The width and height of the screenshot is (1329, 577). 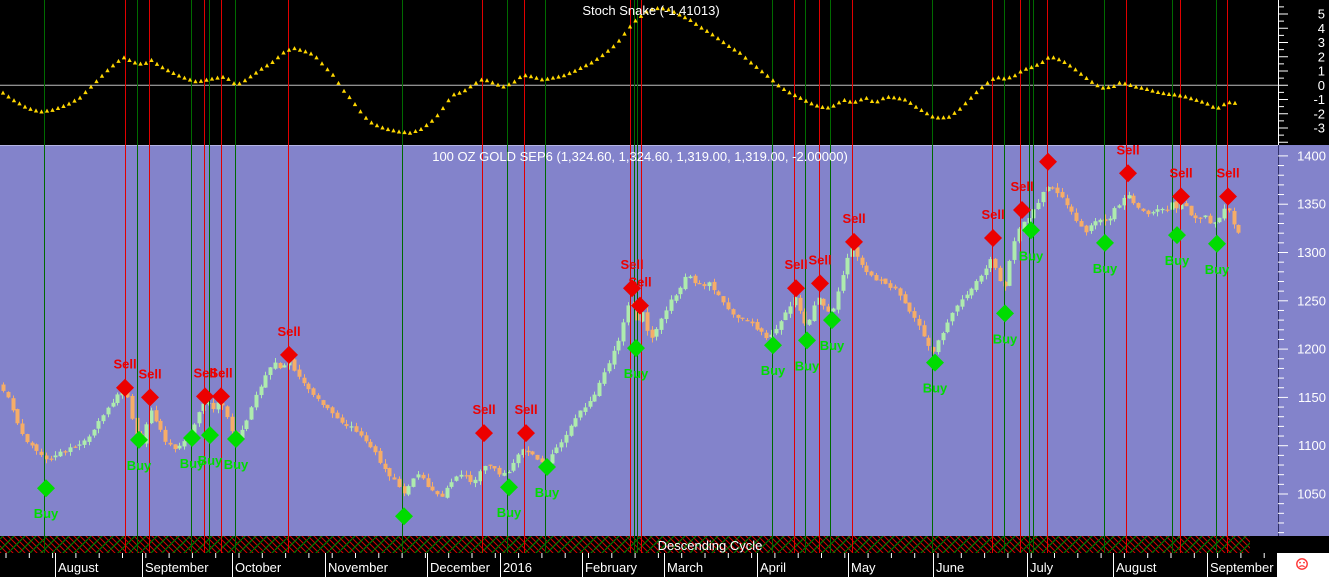 I want to click on stoch-axis-tick-label: -3, so click(x=1319, y=128).